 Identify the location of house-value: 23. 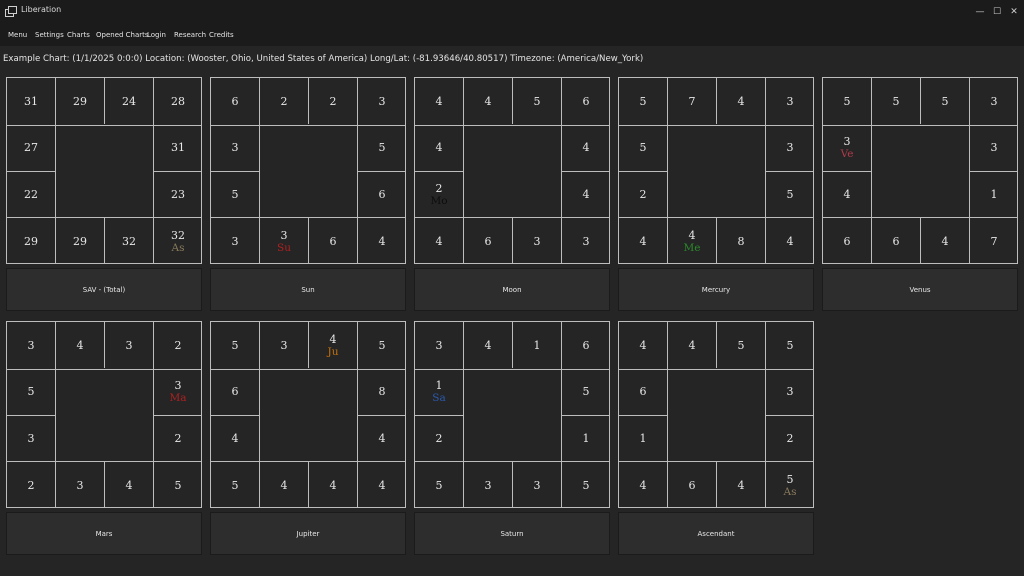
(178, 194).